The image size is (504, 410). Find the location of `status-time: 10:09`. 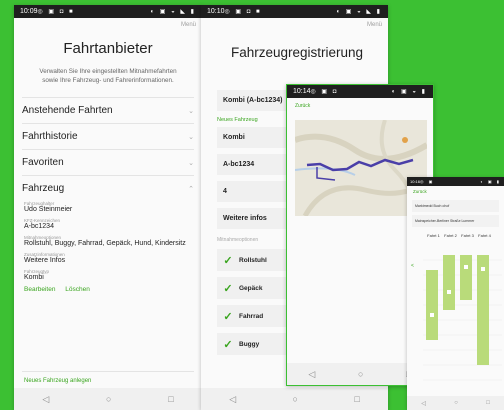

status-time: 10:09 is located at coordinates (29, 11).